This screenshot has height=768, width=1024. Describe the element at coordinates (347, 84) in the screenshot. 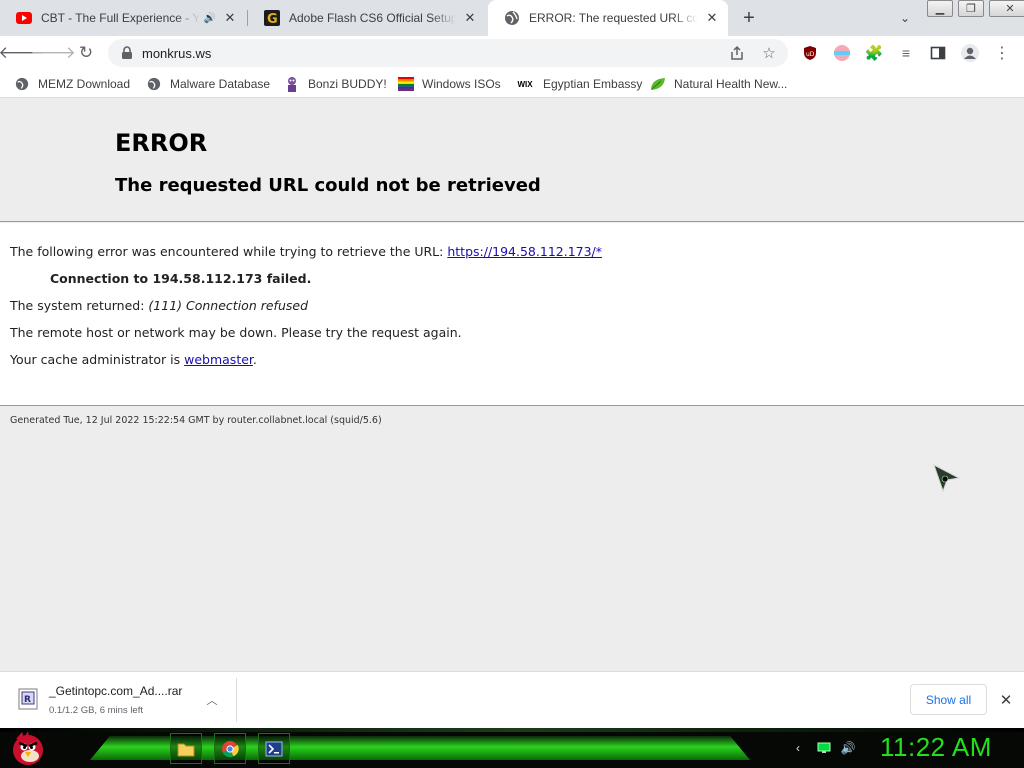

I see `bookmark-label: Bonzi BUDDY!` at that location.